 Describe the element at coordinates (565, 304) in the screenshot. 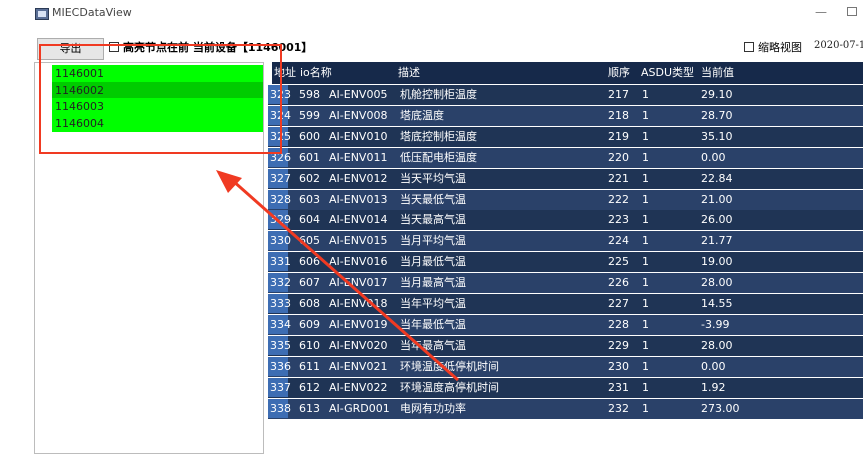

I see `table-row: 333 608 AI-ENV018 当年平均气温 227 1 14.55` at that location.